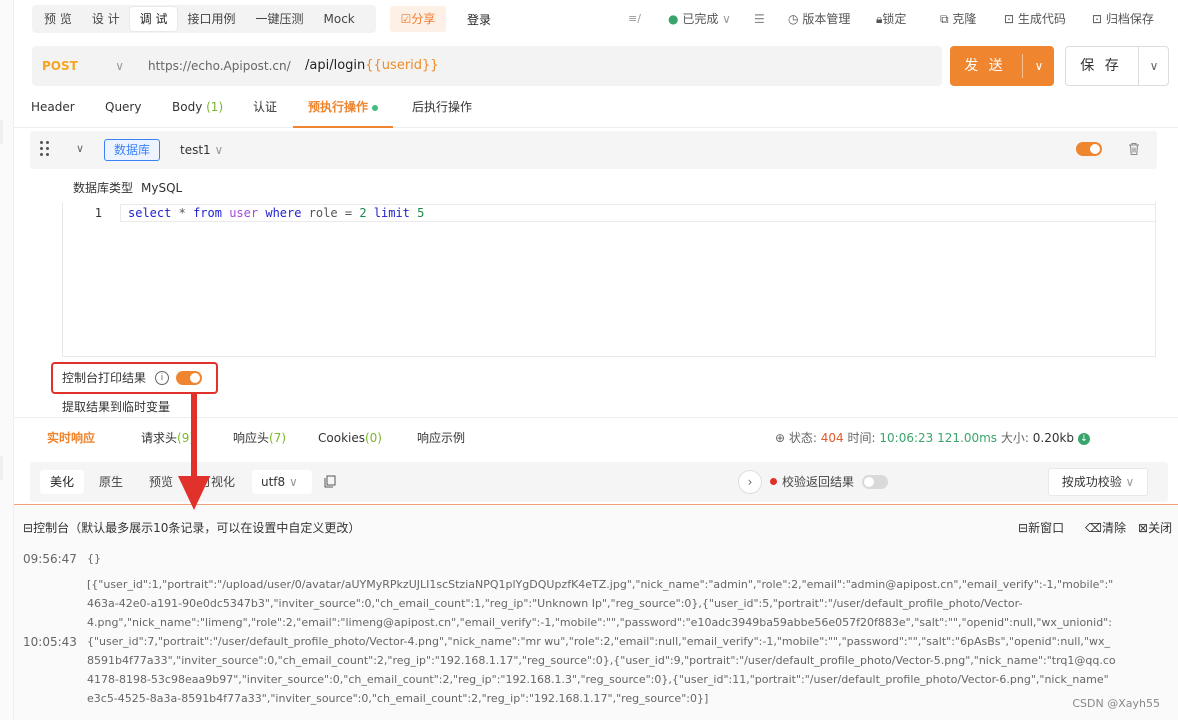 This screenshot has height=720, width=1178. Describe the element at coordinates (1022, 66) in the screenshot. I see `send-divider` at that location.